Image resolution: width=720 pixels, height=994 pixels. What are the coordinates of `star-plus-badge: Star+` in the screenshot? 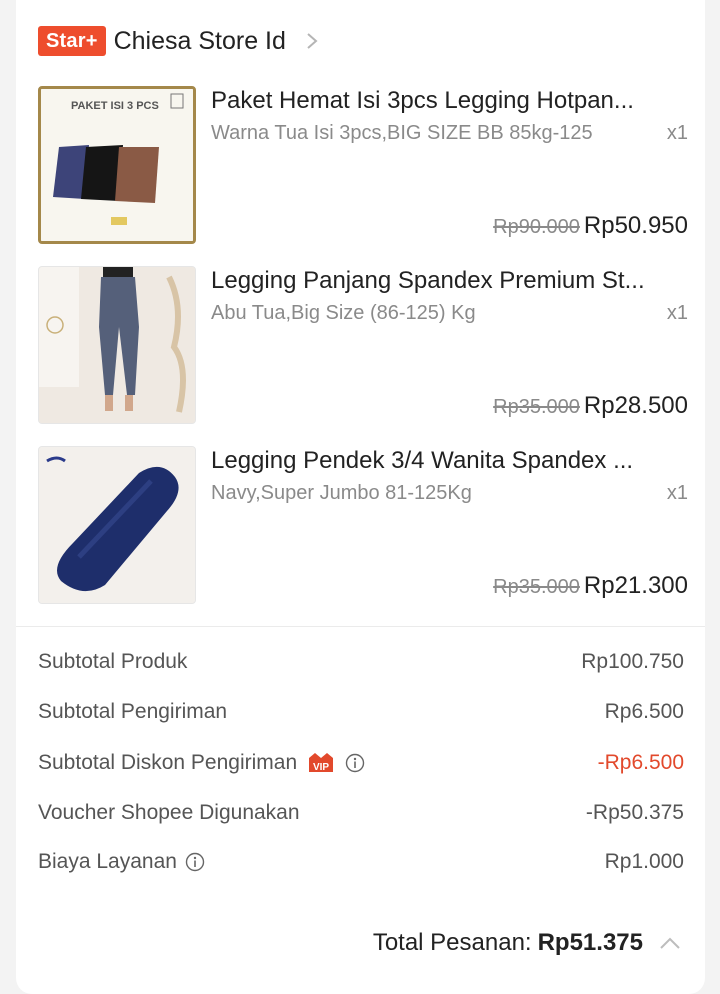 It's located at (72, 41).